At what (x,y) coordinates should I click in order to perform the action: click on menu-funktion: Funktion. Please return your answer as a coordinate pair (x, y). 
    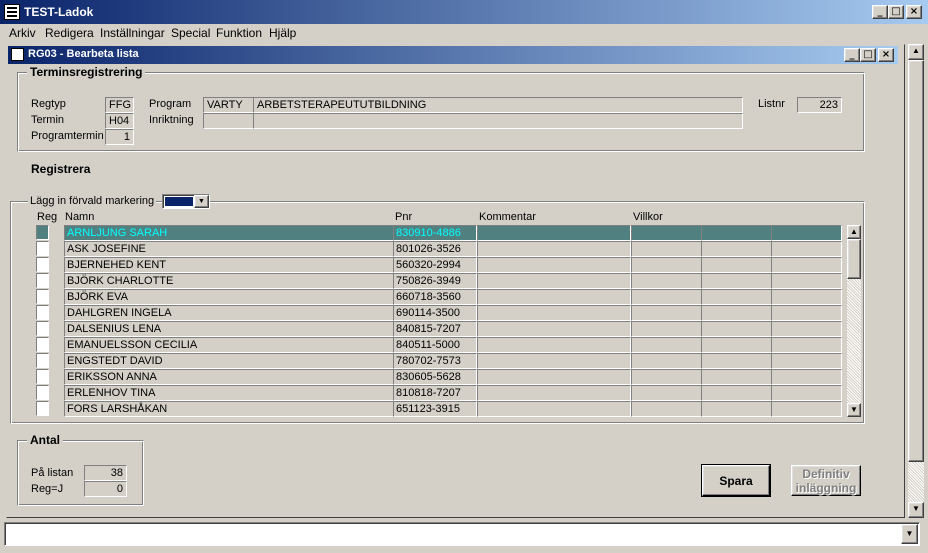
    Looking at the image, I should click on (239, 33).